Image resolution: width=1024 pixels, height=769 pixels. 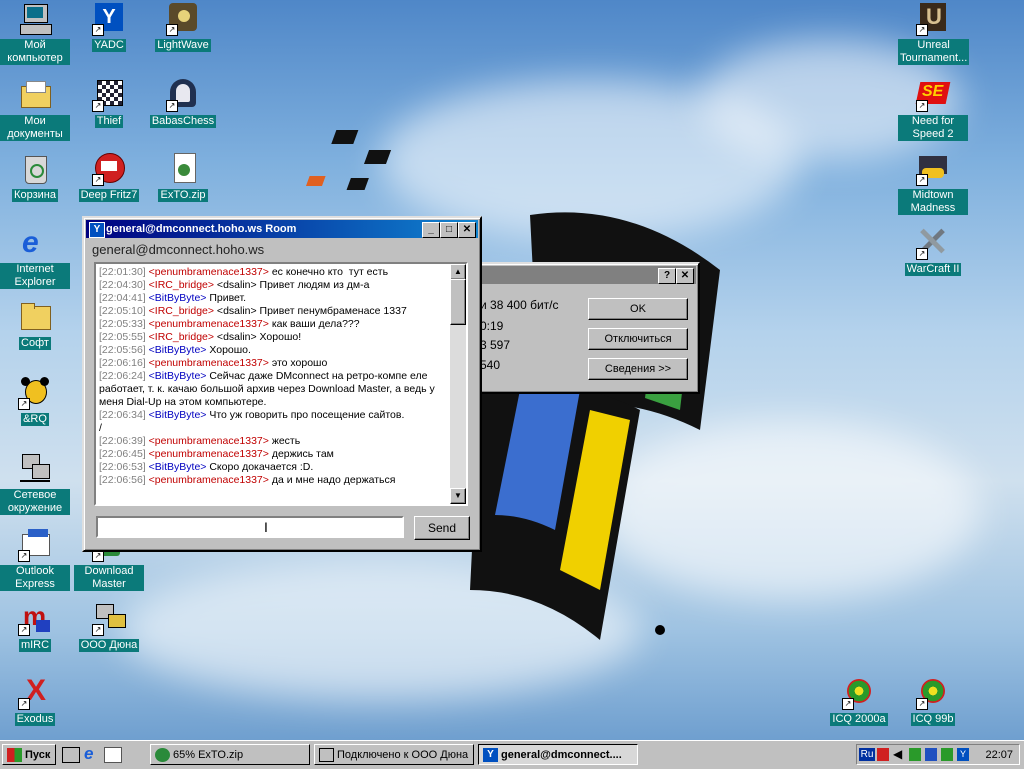 I want to click on desktop-icon-my-computer: Мой компьютер, so click(x=35, y=33).